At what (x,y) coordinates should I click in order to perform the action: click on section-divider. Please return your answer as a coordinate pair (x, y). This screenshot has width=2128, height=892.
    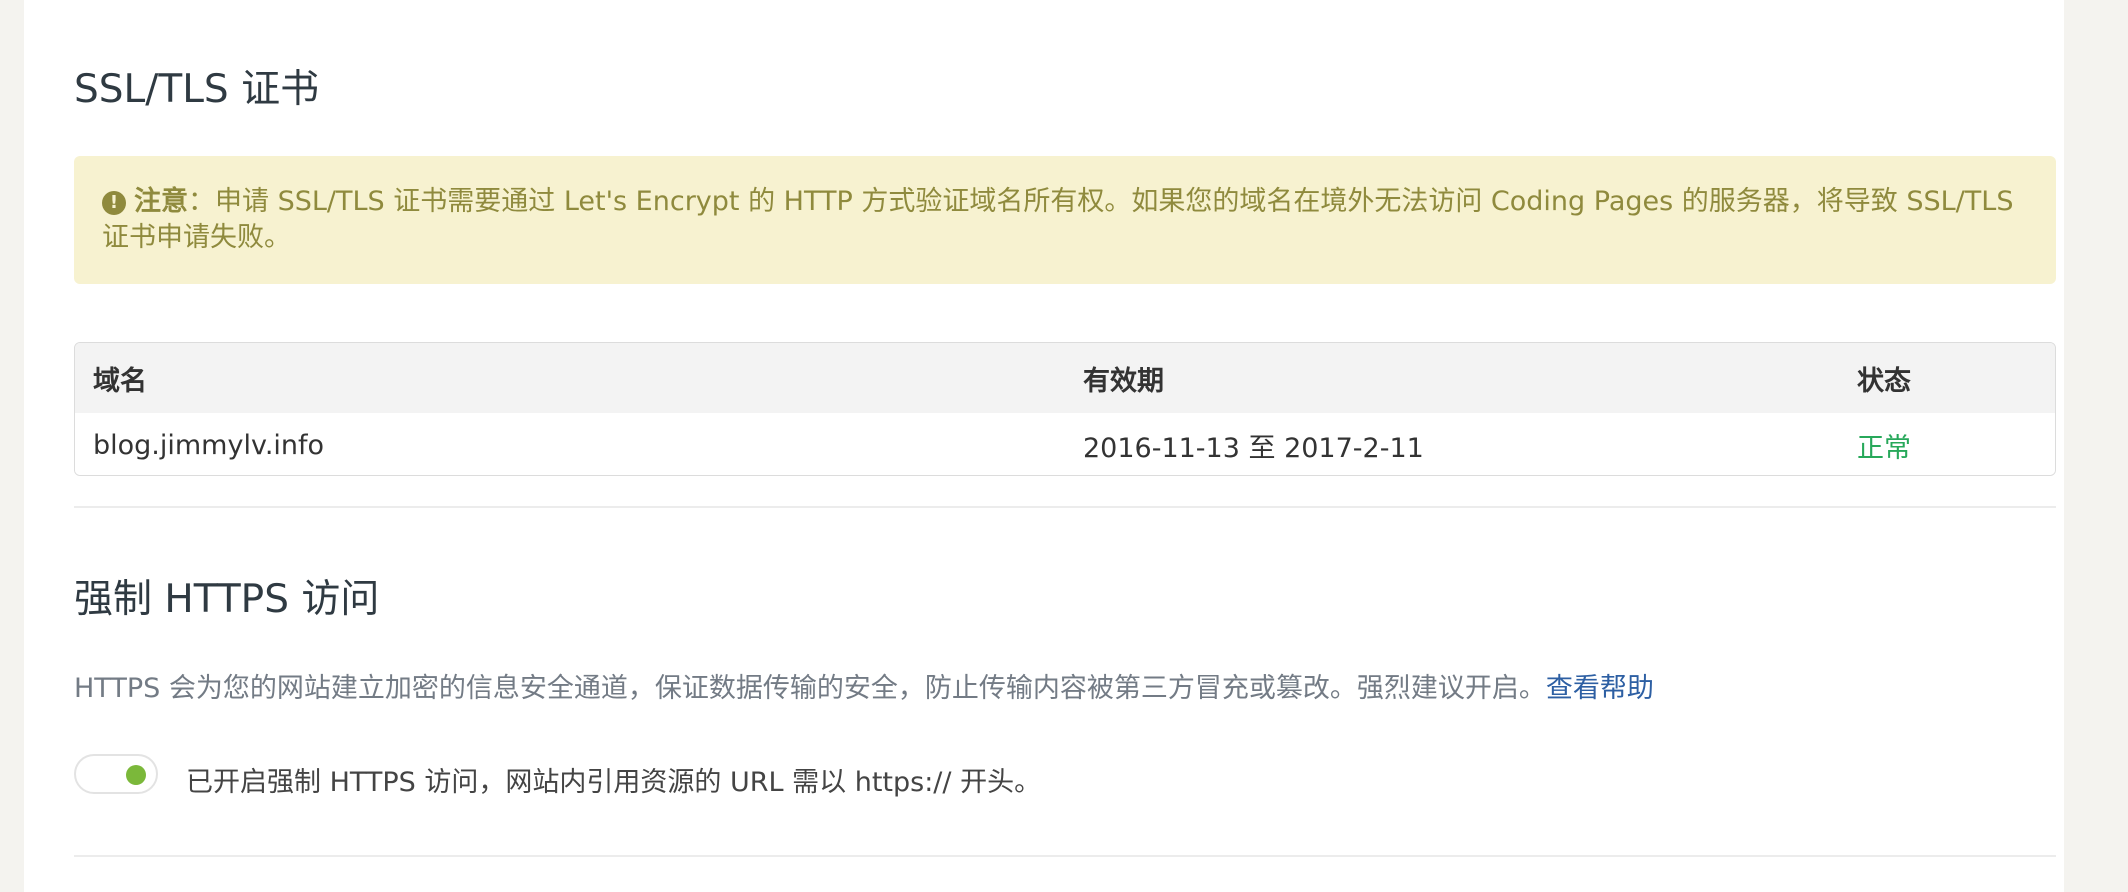
    Looking at the image, I should click on (1065, 507).